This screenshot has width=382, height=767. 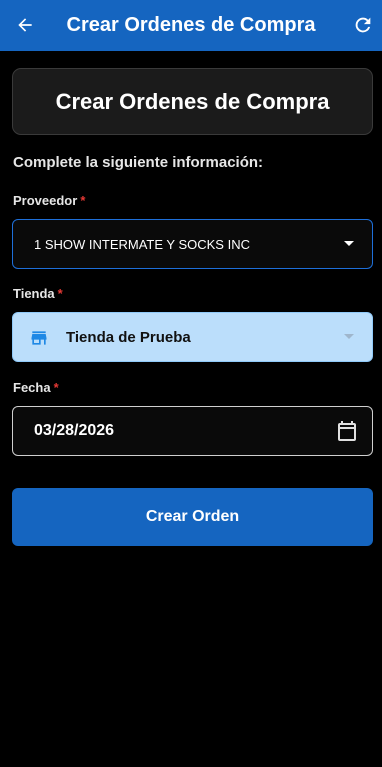 I want to click on tienda-label: Tienda *, so click(x=38, y=293).